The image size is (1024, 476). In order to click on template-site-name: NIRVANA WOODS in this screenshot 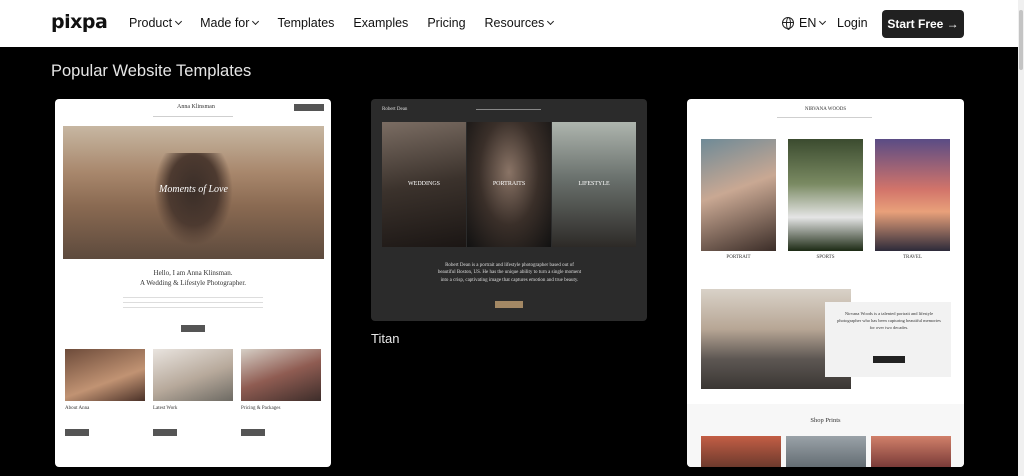, I will do `click(825, 109)`.